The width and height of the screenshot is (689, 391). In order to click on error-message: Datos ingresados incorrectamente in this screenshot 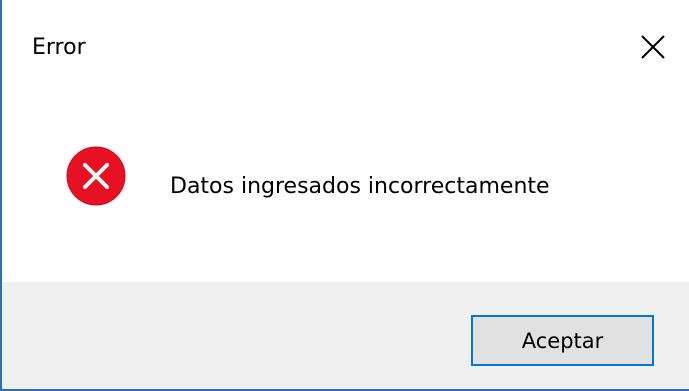, I will do `click(360, 186)`.